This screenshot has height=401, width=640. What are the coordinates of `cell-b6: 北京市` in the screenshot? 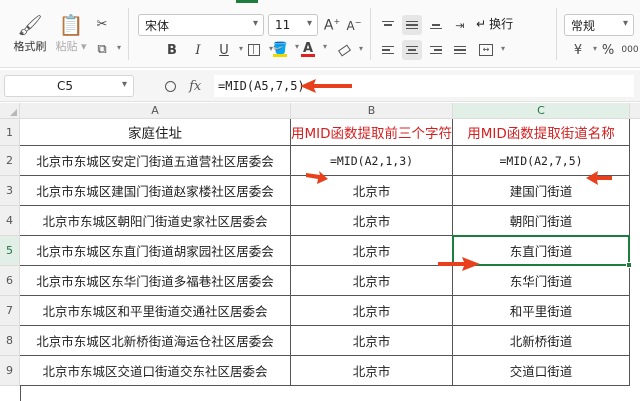 It's located at (372, 281).